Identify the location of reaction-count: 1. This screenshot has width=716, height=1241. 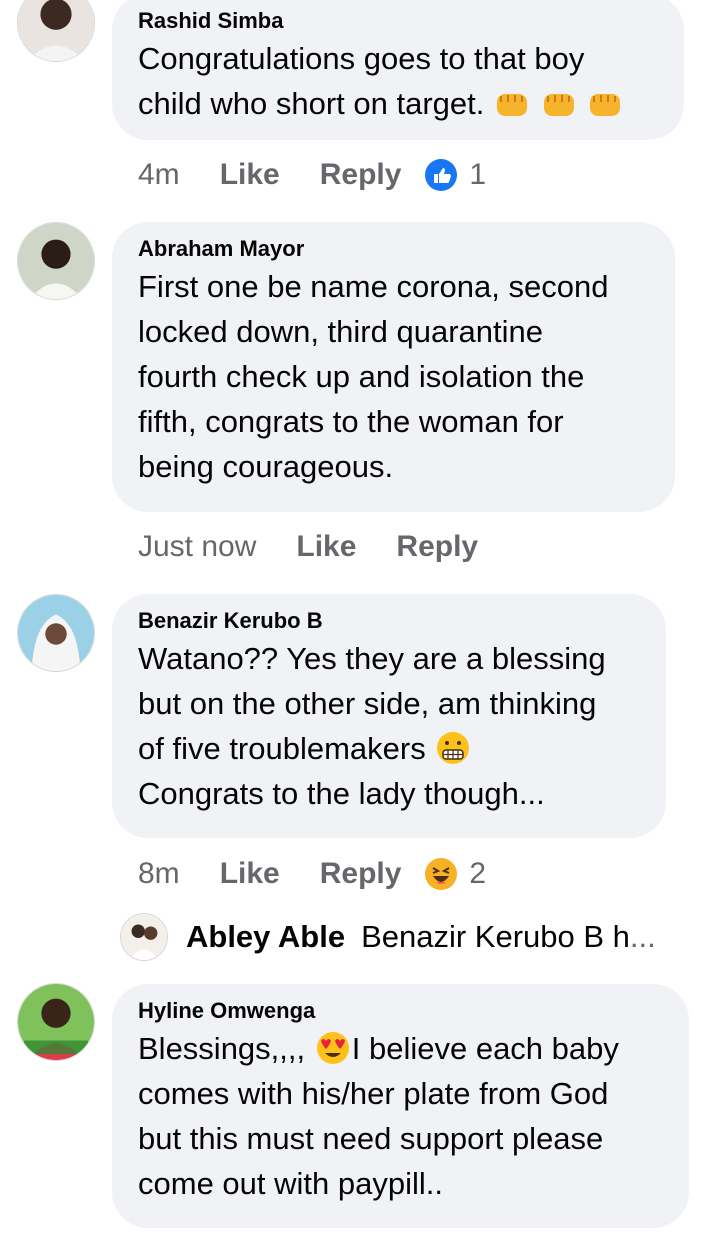
(477, 175).